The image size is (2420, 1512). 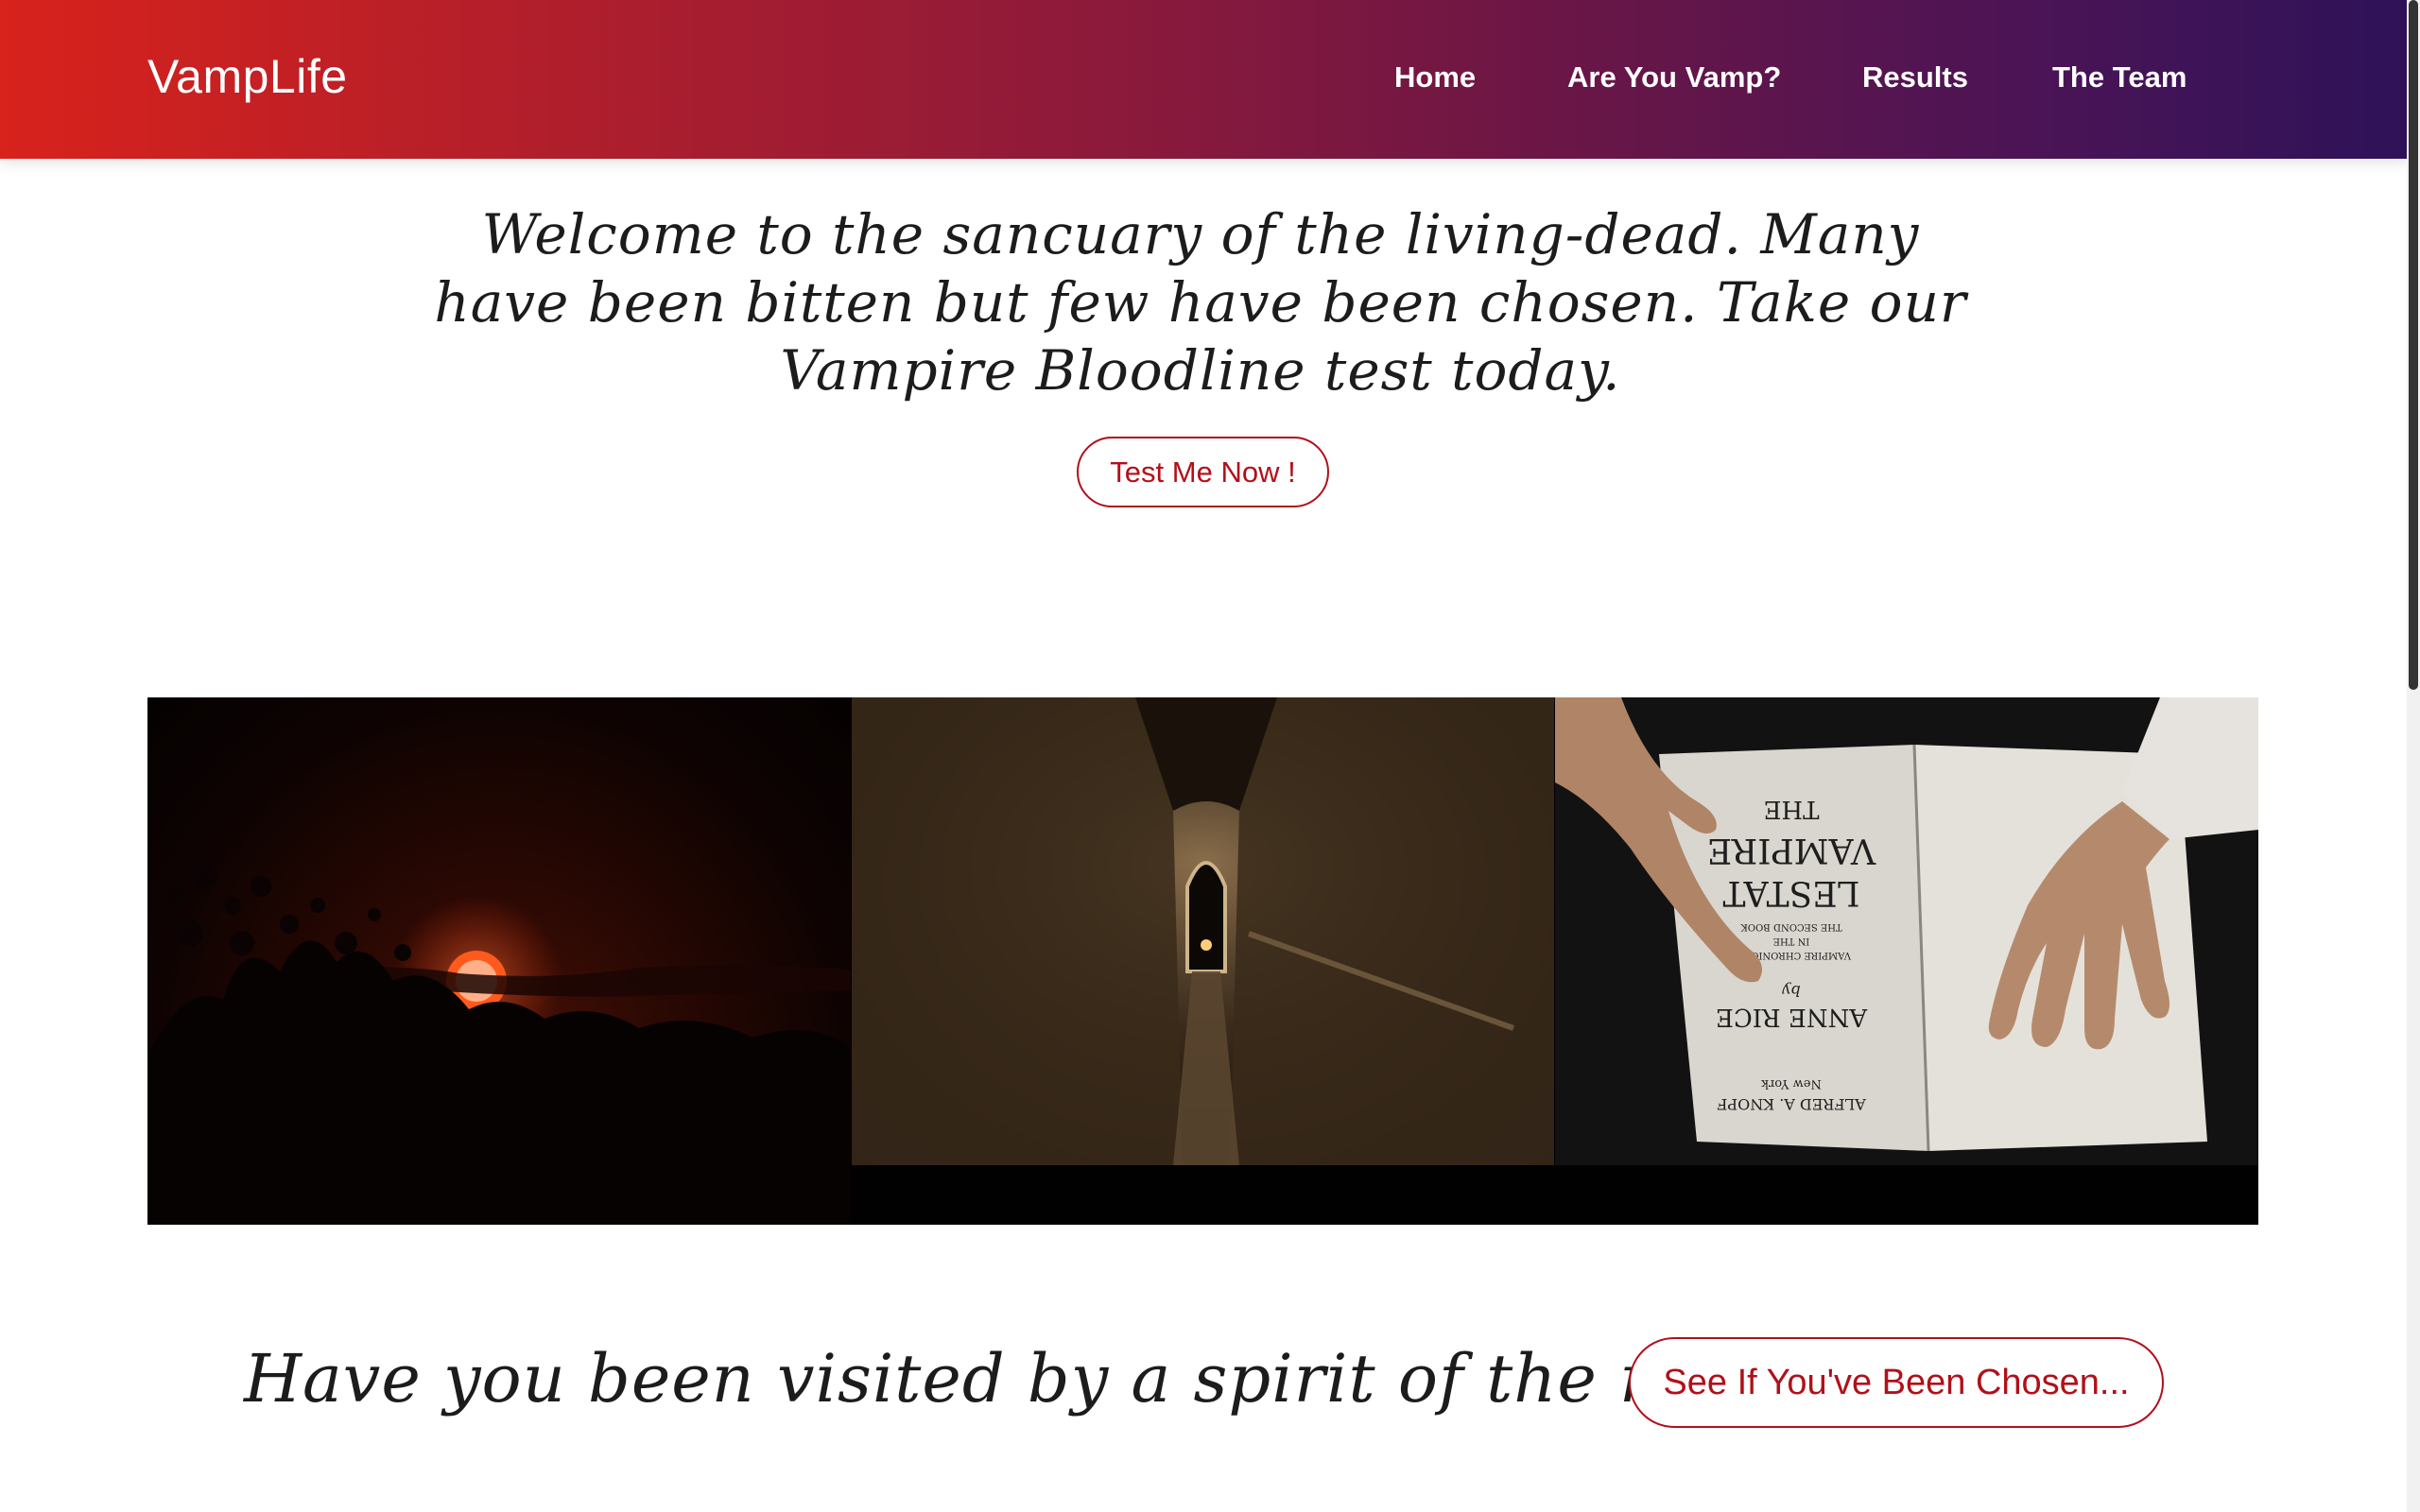 I want to click on book-publisher: ALFRED A. KNOPF, so click(x=1792, y=1104).